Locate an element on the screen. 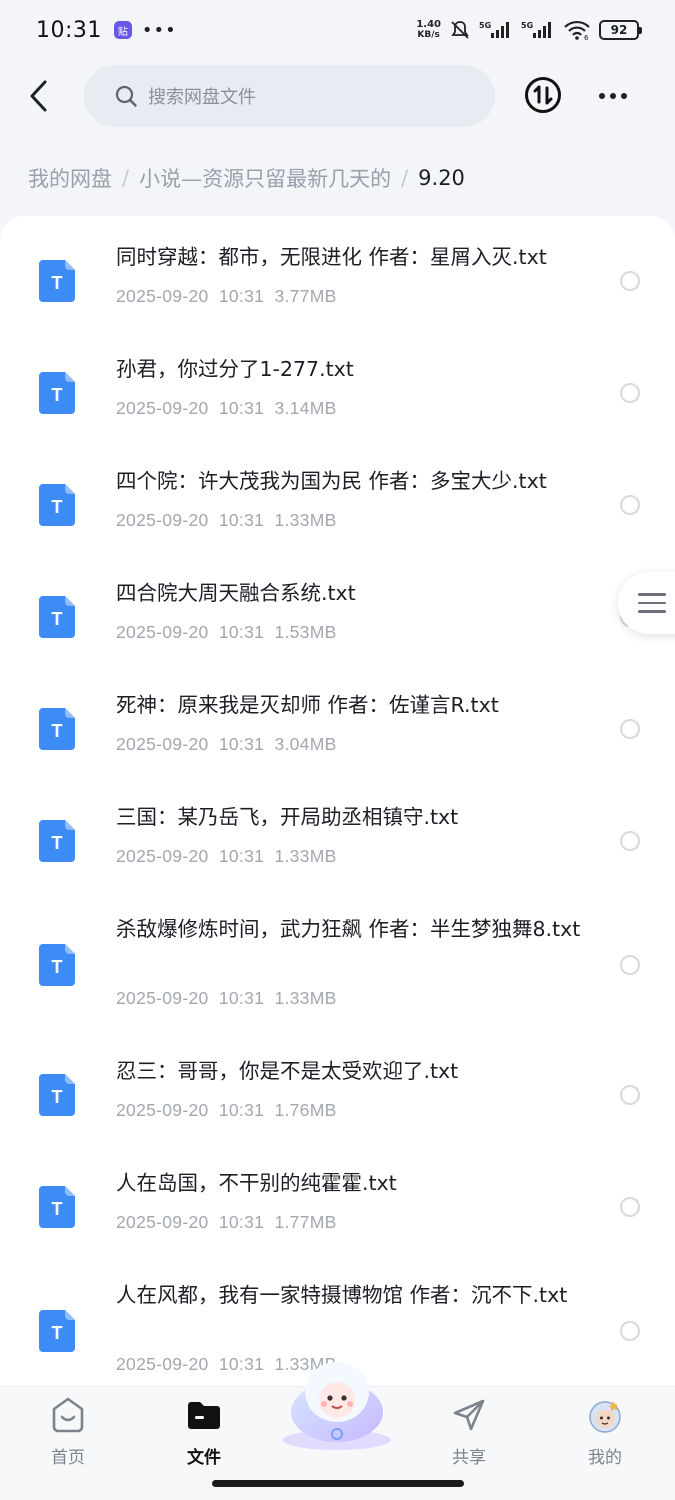  file-name: 三国：某乃岳飞，开局助丞相镇守.txt is located at coordinates (287, 817).